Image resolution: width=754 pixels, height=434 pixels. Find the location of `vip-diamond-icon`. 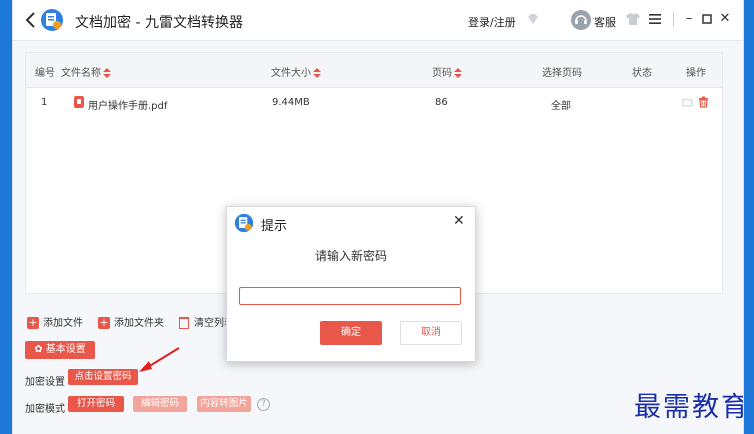

vip-diamond-icon is located at coordinates (533, 19).